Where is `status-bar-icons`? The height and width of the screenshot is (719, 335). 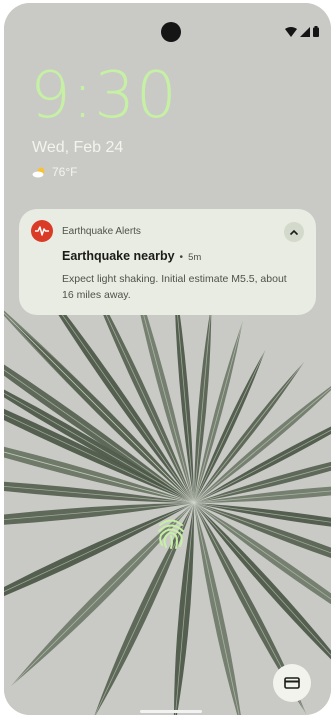 status-bar-icons is located at coordinates (302, 31).